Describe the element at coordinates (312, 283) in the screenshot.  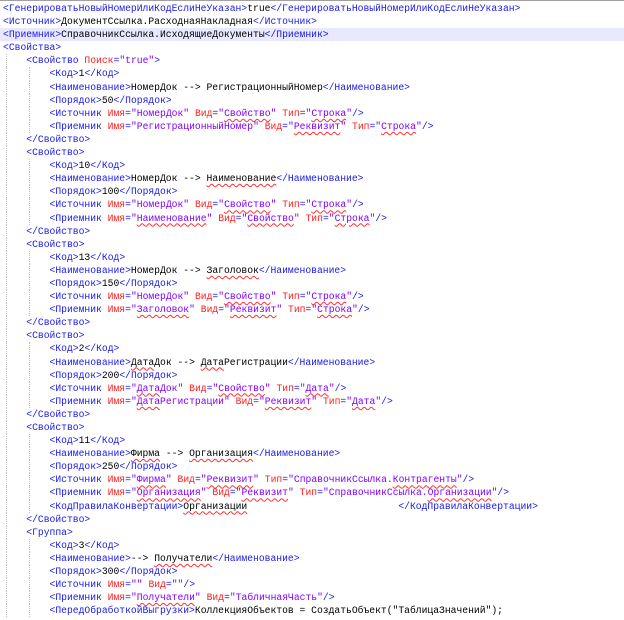
I see `code-line: <Порядок>150</Порядок>` at that location.